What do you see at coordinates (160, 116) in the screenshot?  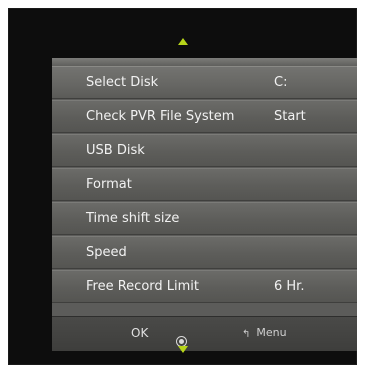 I see `menu-item-label: Check PVR File System` at bounding box center [160, 116].